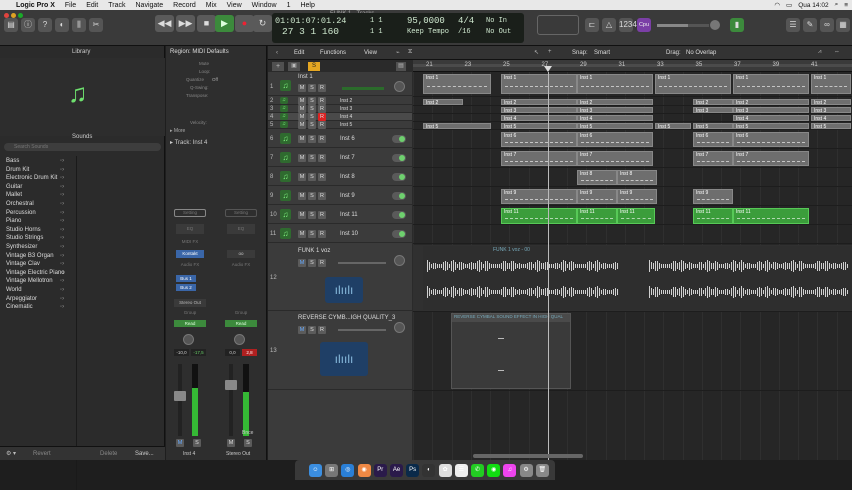 This screenshot has height=490, width=852. Describe the element at coordinates (190, 242) in the screenshot. I see `strip1-midi-fx: MIDI FX` at that location.